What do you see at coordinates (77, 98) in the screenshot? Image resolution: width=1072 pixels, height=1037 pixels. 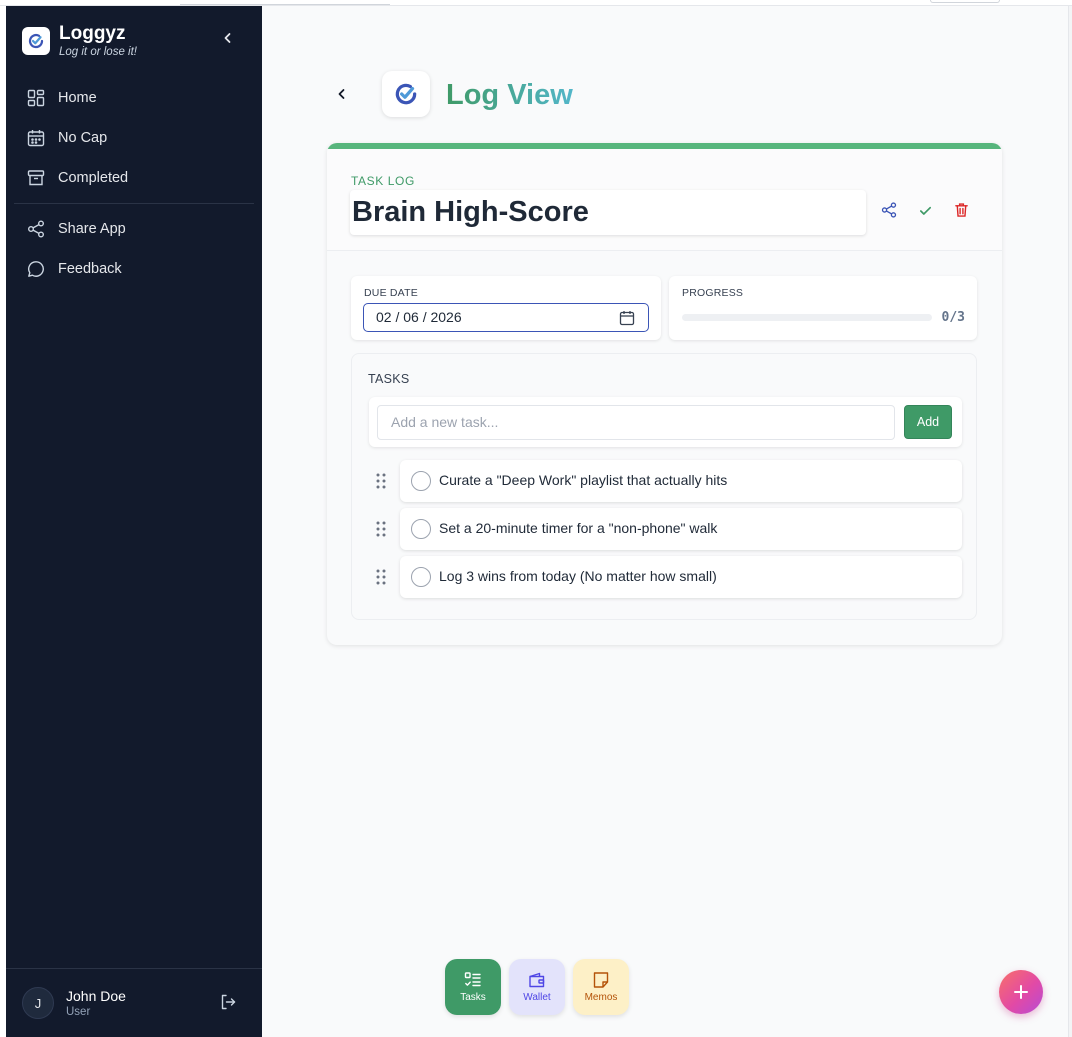 I see `sidebar-item-label: Home` at bounding box center [77, 98].